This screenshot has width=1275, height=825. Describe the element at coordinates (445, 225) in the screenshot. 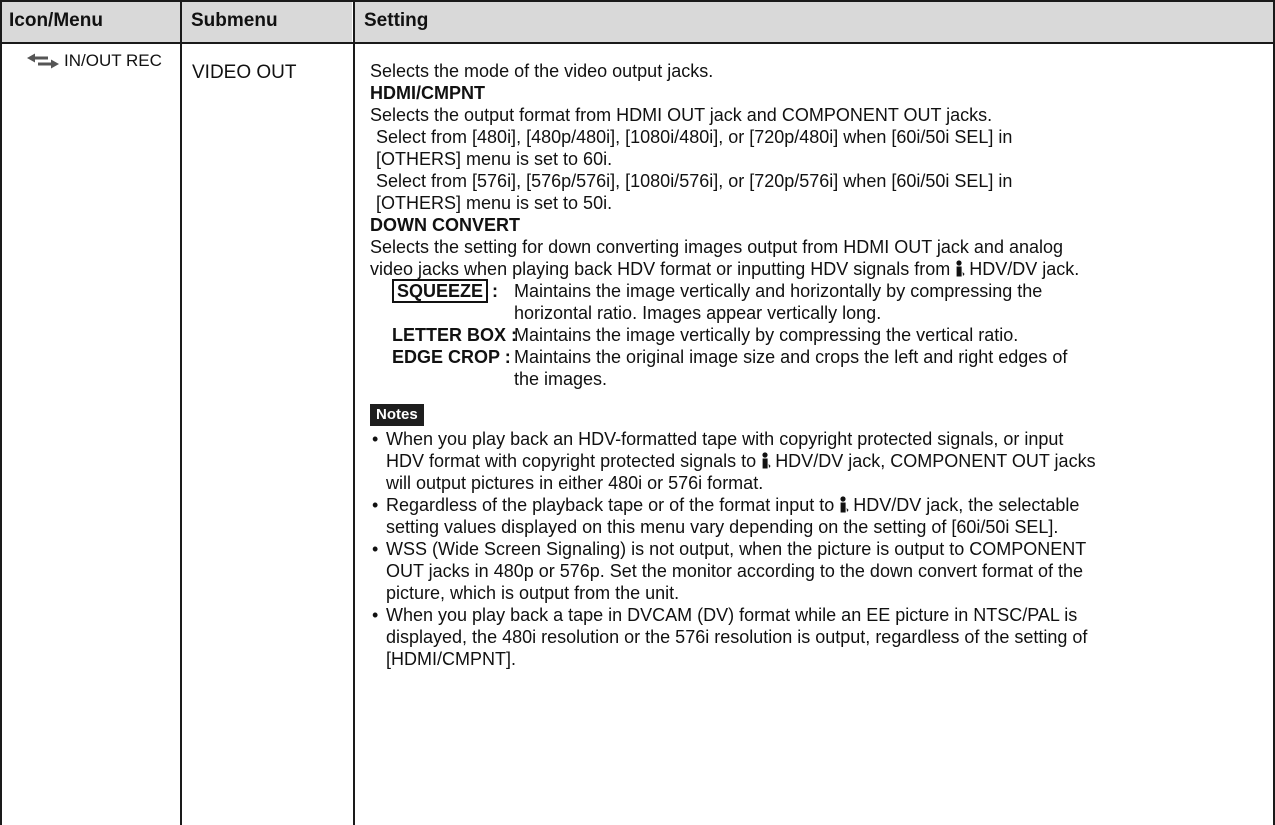

I see `down-convert-heading: DOWN CONVERT` at that location.